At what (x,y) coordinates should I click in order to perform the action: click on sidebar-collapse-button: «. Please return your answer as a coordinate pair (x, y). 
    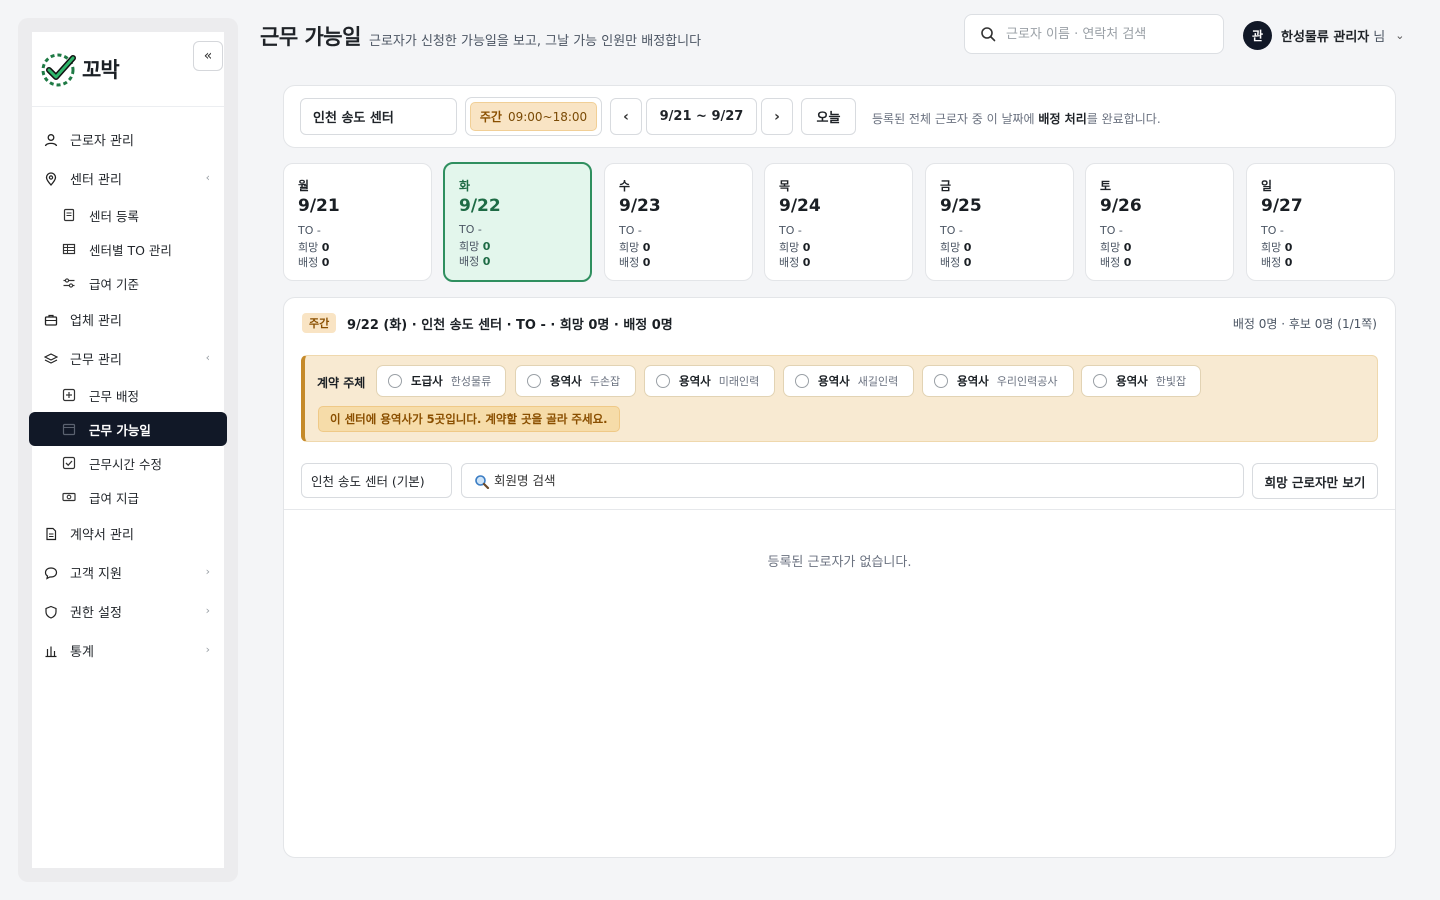
    Looking at the image, I should click on (208, 56).